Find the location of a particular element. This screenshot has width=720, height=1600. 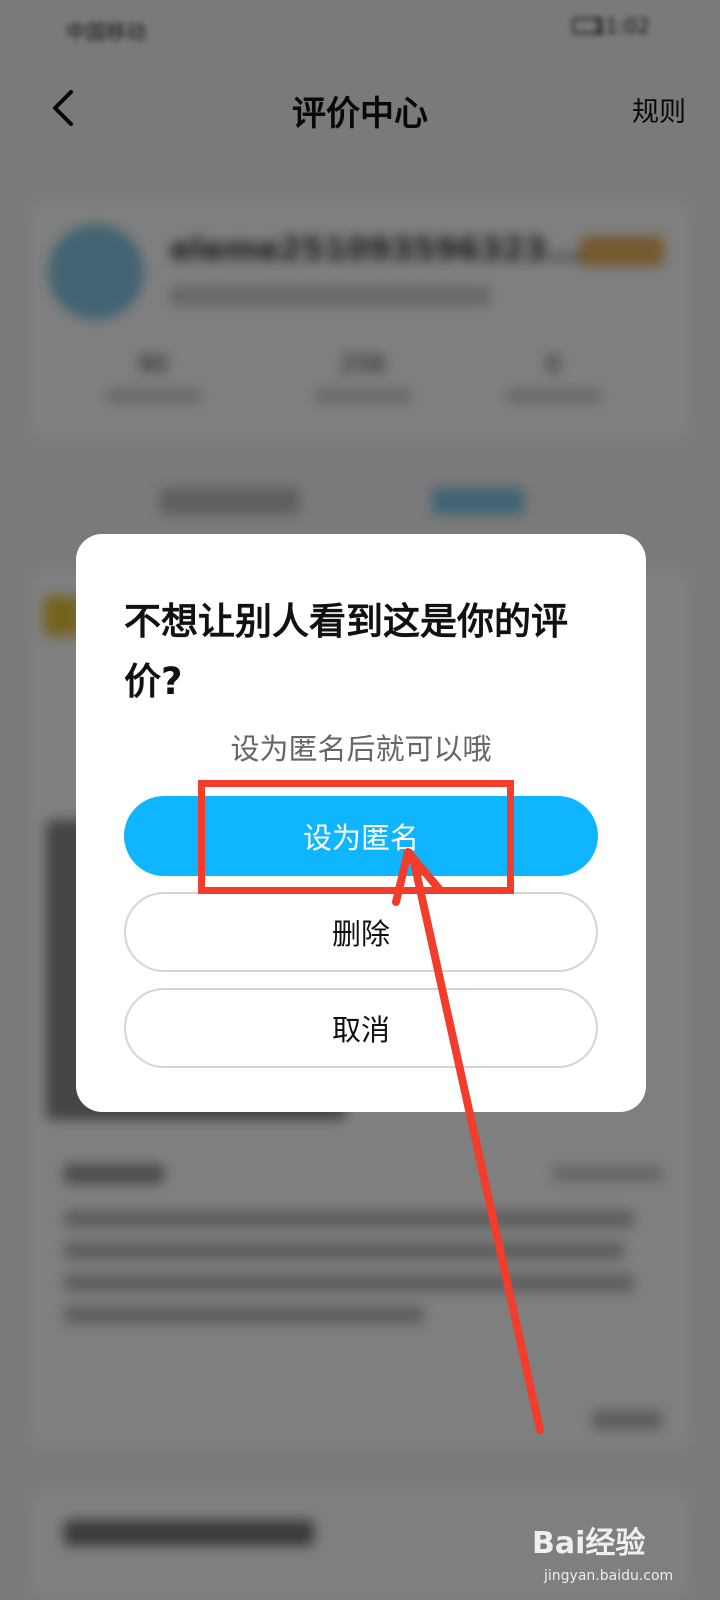

watermark-logo: Bai经验 is located at coordinates (589, 1543).